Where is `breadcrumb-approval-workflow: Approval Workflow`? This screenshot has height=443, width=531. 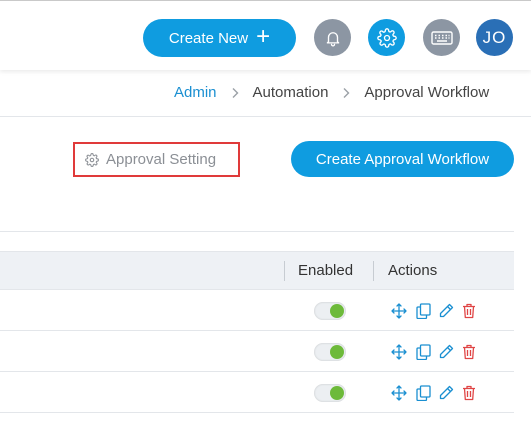
breadcrumb-approval-workflow: Approval Workflow is located at coordinates (427, 92).